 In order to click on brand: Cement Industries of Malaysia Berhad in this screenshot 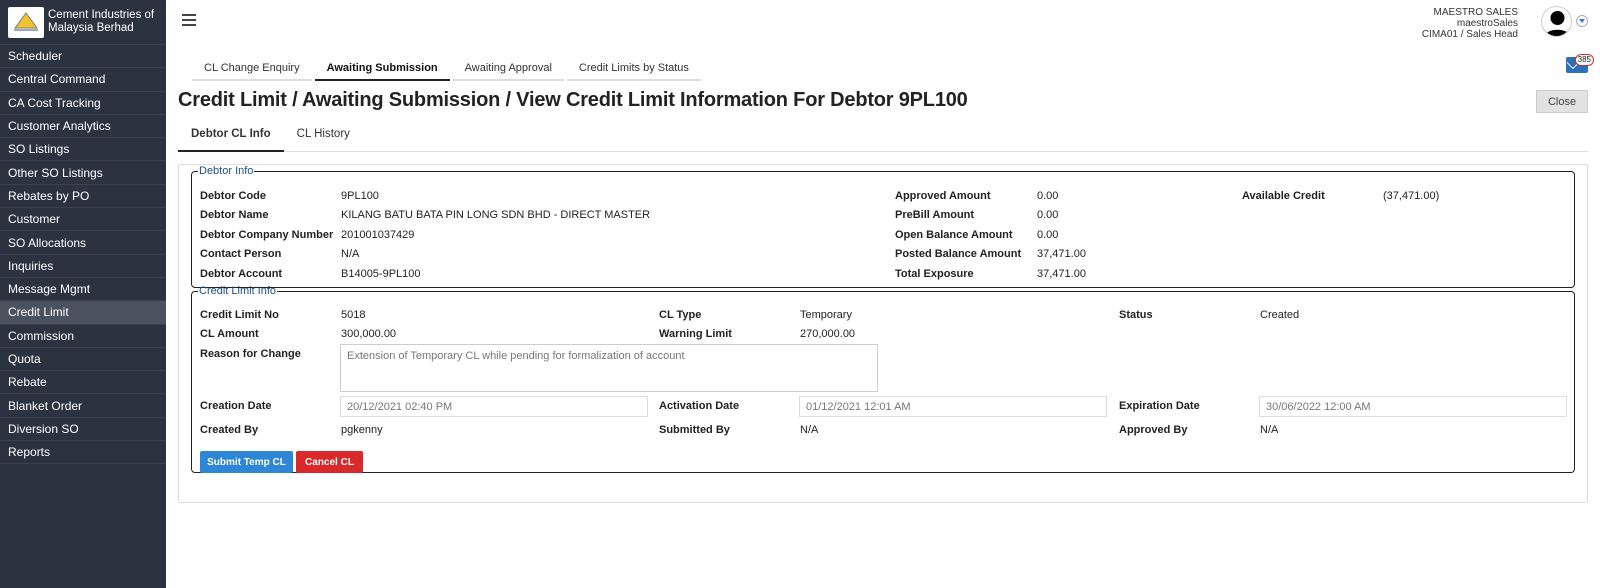, I will do `click(83, 22)`.